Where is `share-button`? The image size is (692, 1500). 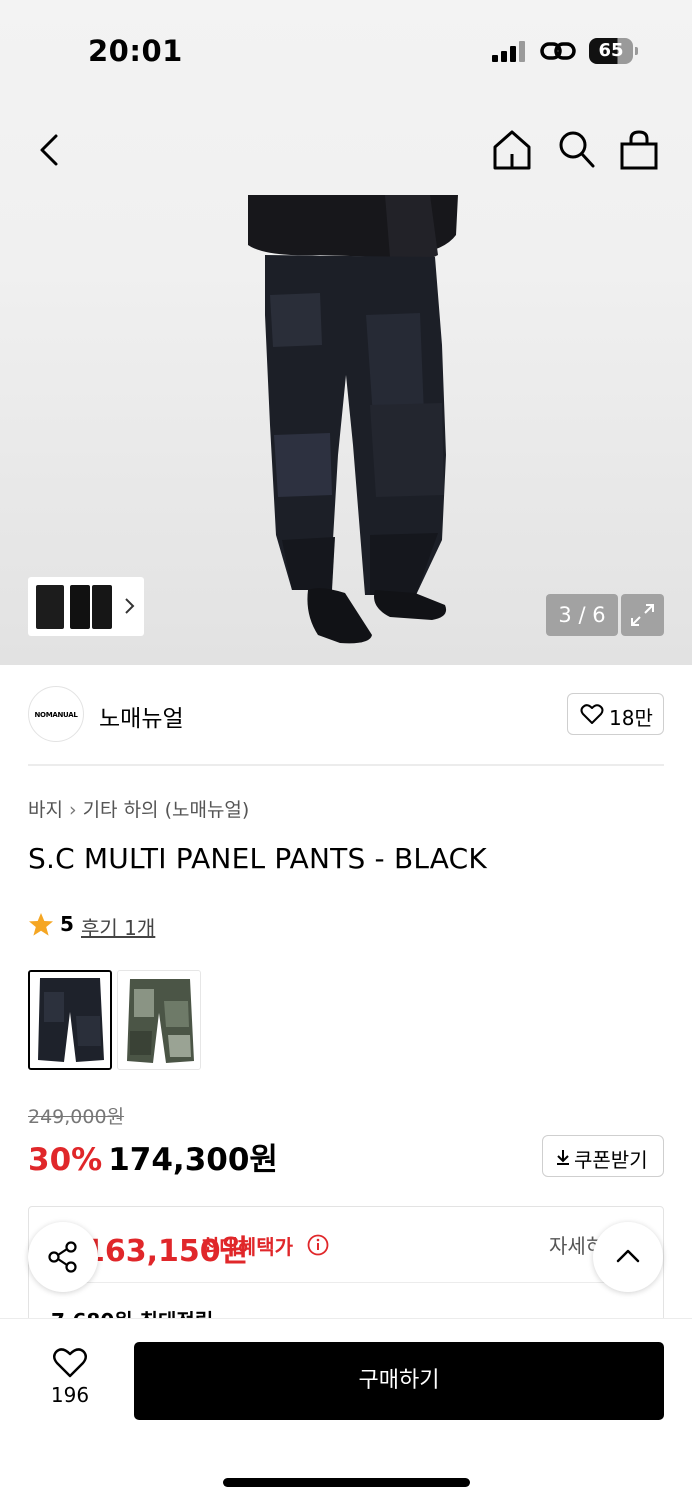
share-button is located at coordinates (63, 1257).